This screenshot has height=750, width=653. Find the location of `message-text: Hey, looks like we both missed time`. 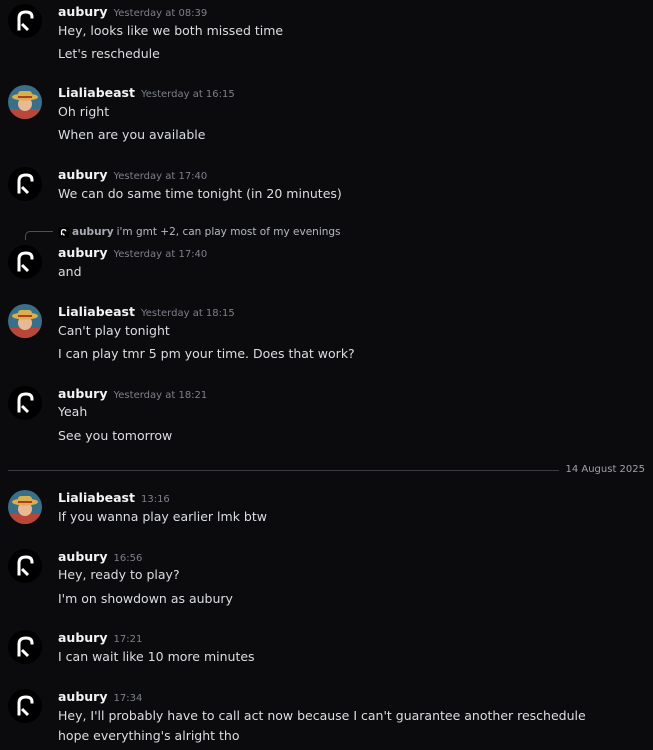

message-text: Hey, looks like we both missed time is located at coordinates (171, 30).